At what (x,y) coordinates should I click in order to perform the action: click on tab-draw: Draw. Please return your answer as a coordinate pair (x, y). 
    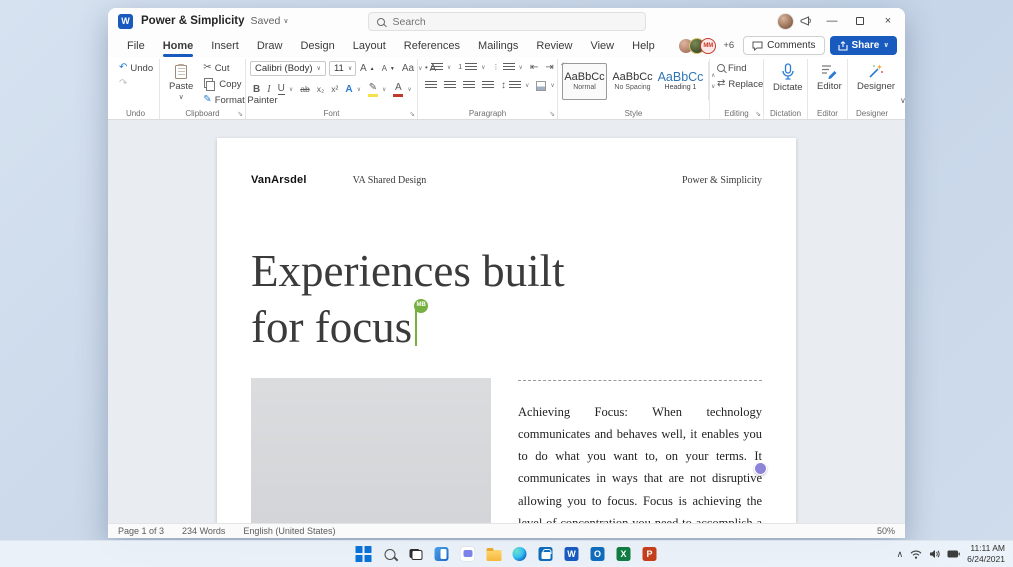
    Looking at the image, I should click on (270, 46).